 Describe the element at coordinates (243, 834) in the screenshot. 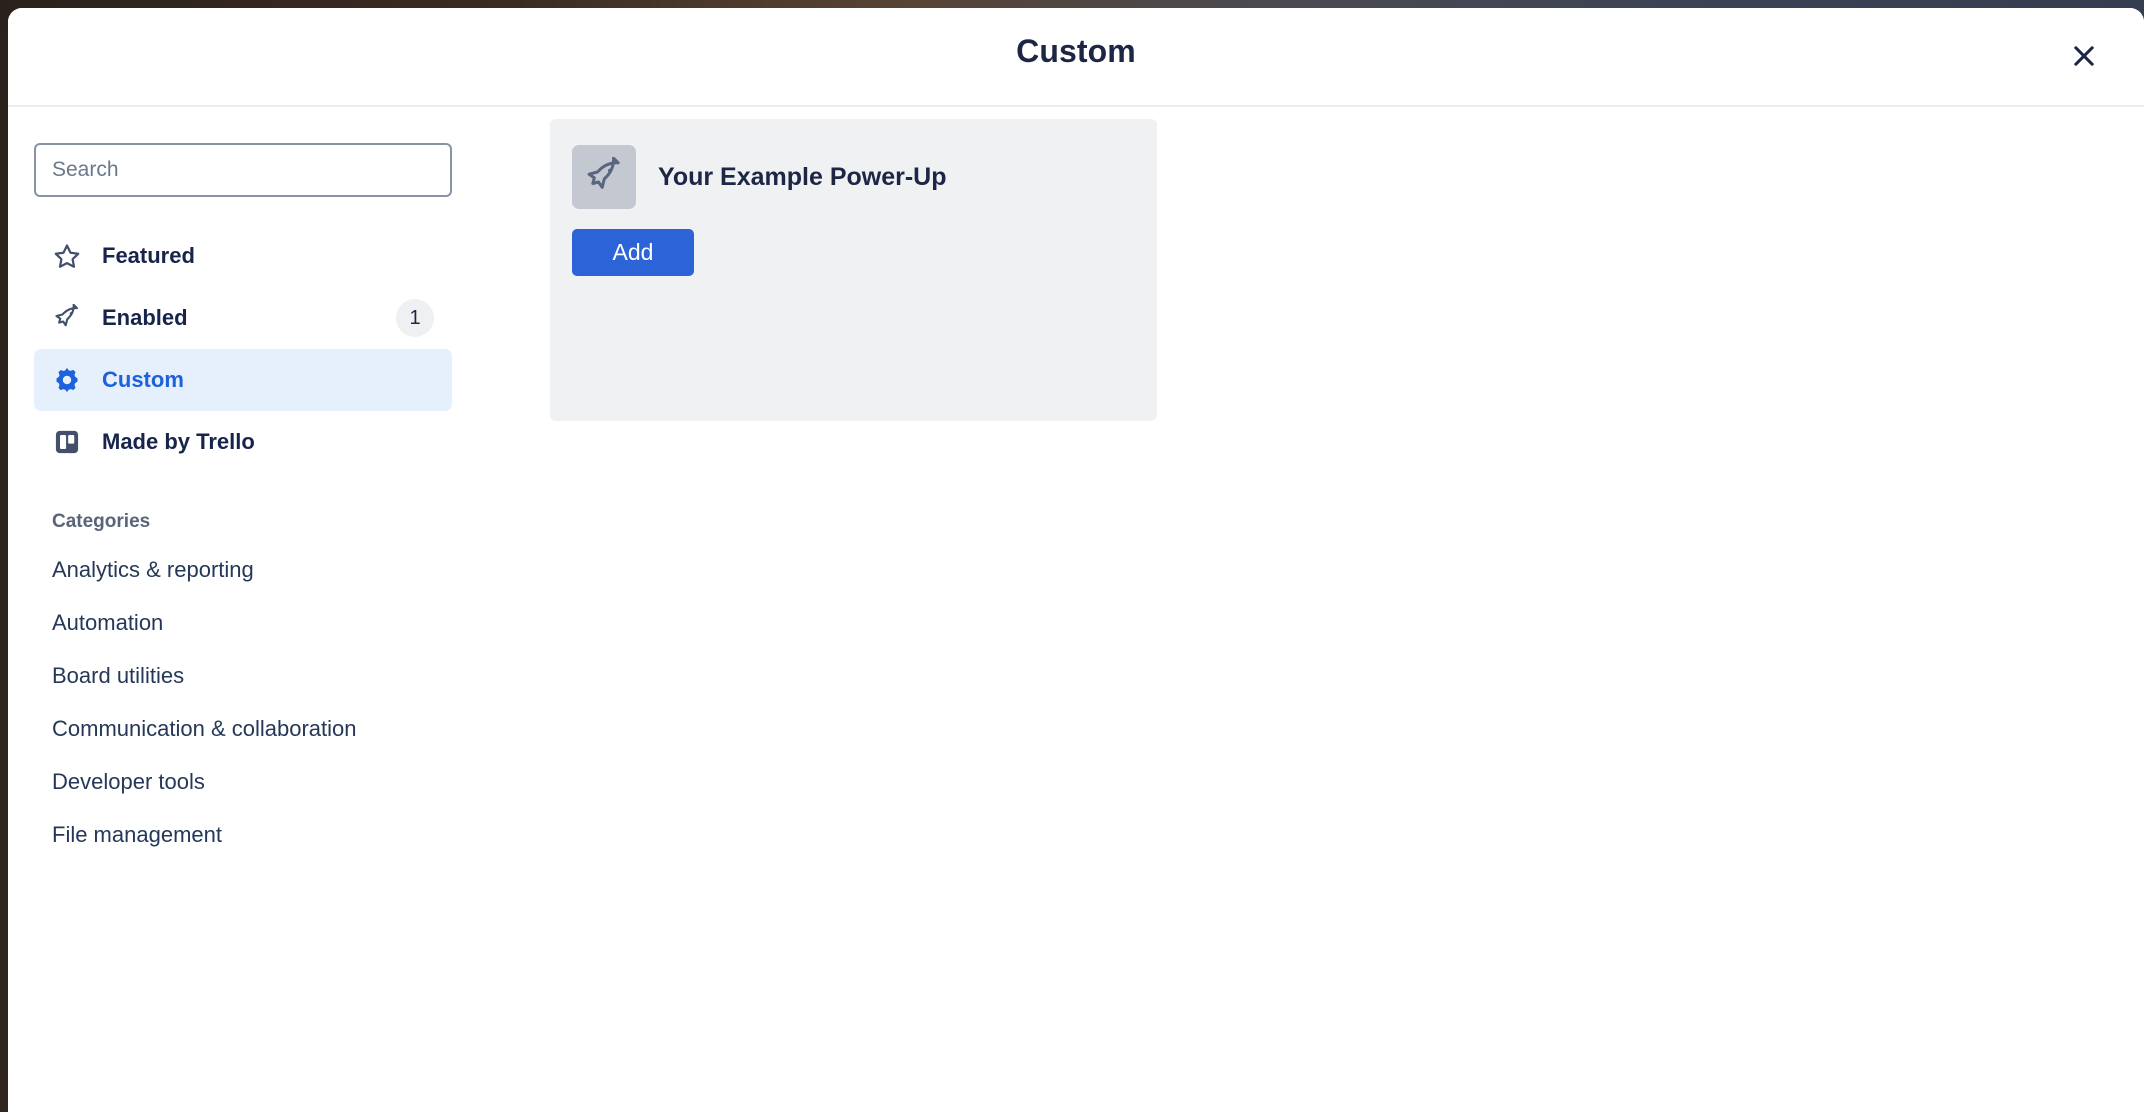

I see `category-item-file-management: File management` at that location.